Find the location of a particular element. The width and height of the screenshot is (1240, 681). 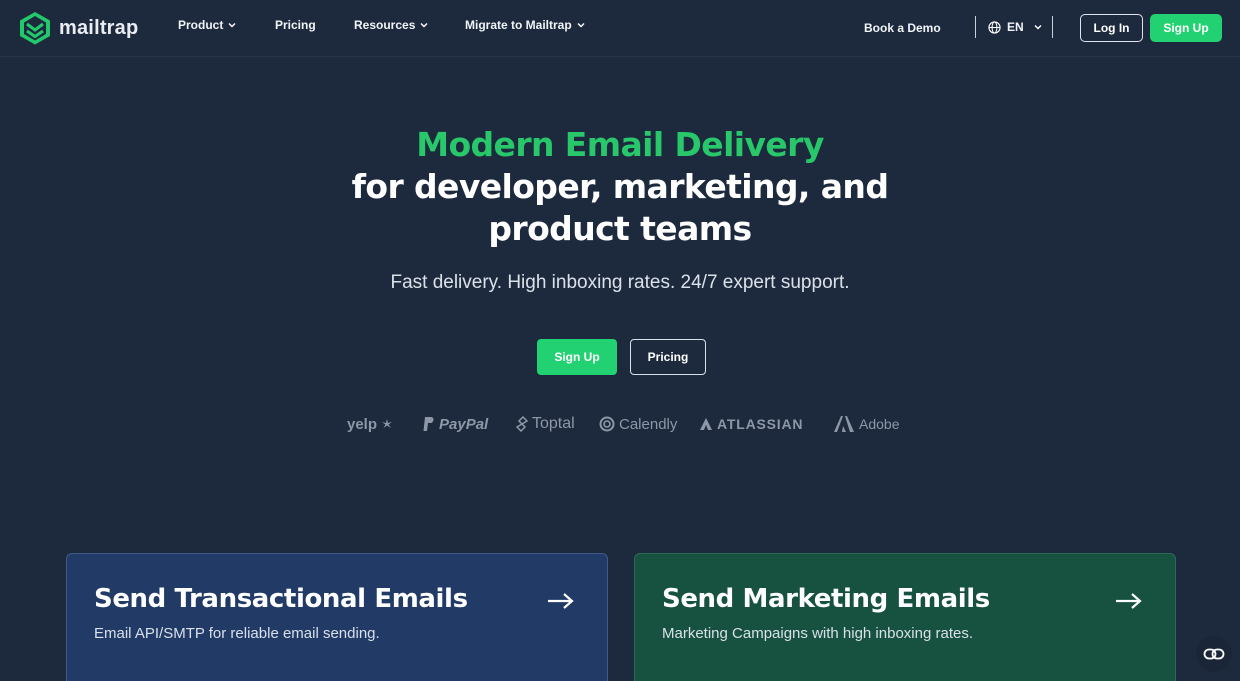

mailtrap-logo-icon is located at coordinates (35, 28).